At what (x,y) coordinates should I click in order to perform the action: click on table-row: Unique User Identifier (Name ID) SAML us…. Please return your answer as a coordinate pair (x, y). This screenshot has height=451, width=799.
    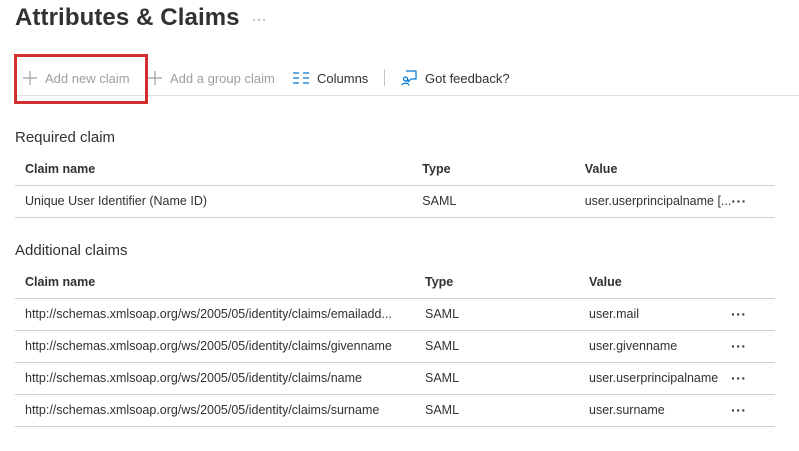
    Looking at the image, I should click on (395, 201).